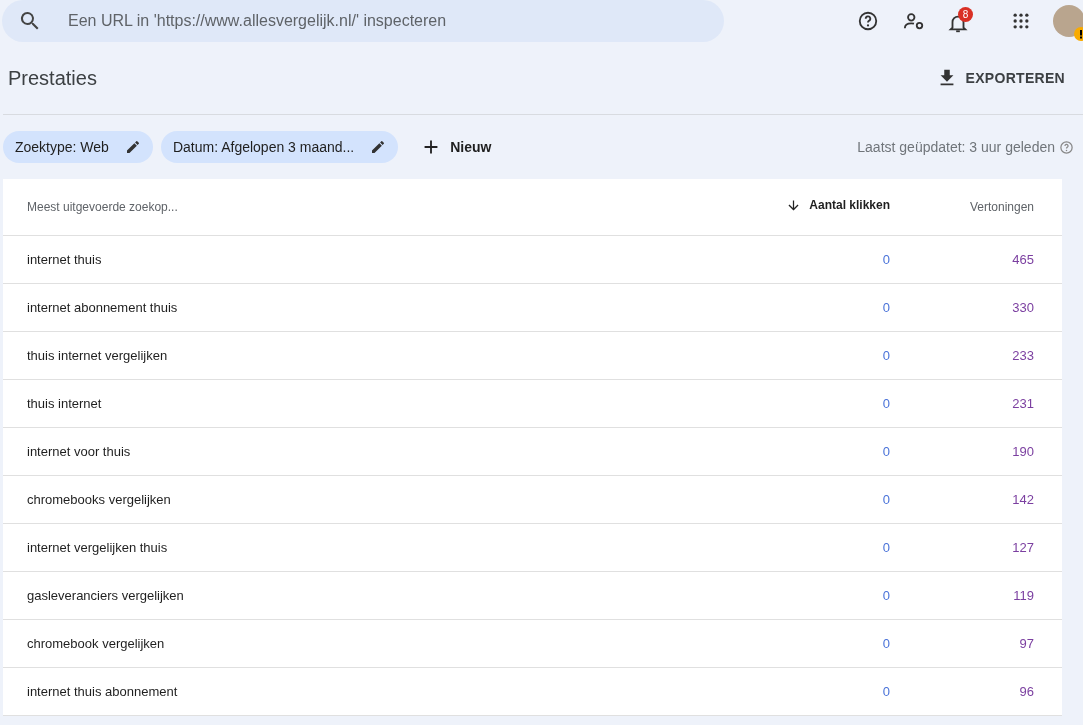 The image size is (1083, 725). Describe the element at coordinates (52, 78) in the screenshot. I see `page-title: Prestaties` at that location.